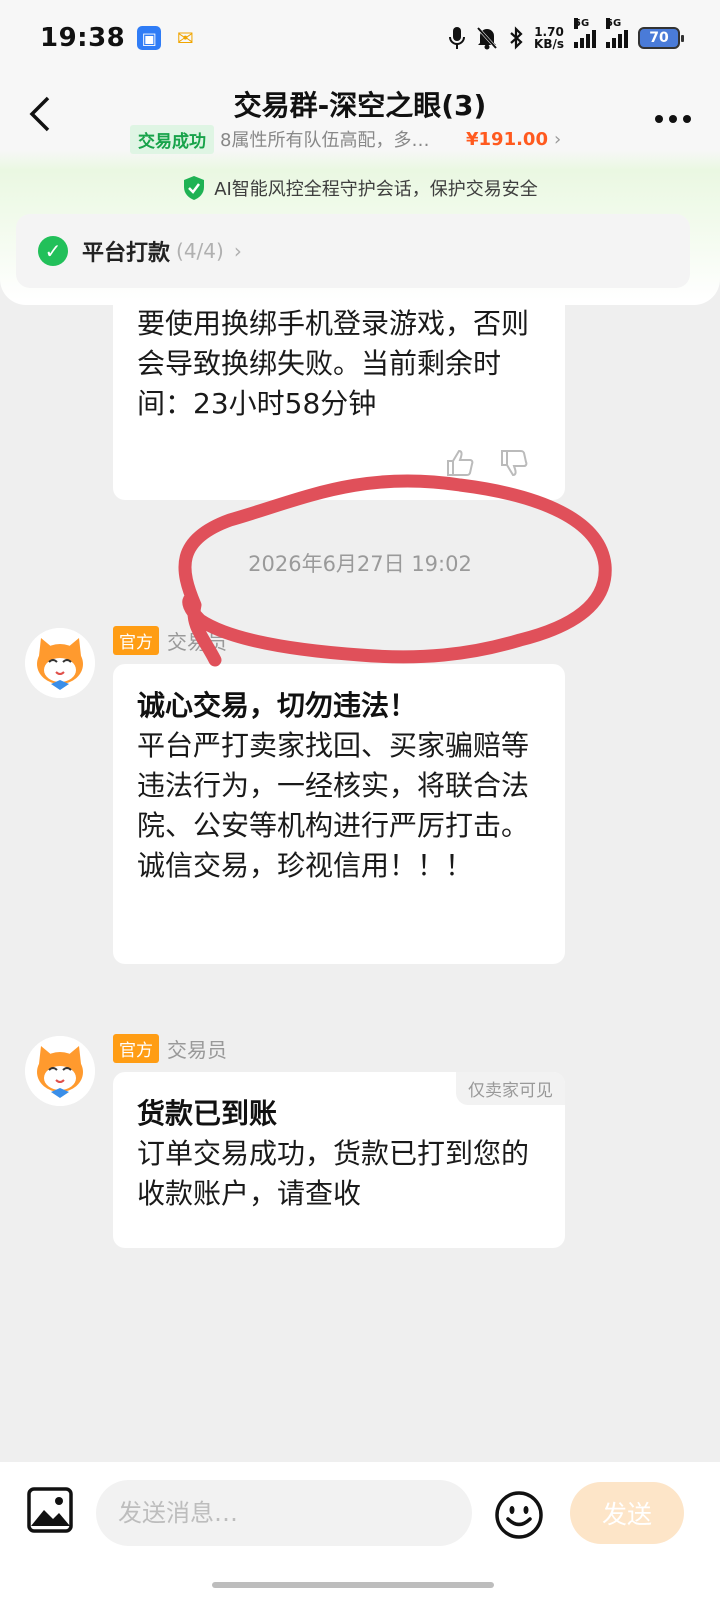 The image size is (720, 1600). Describe the element at coordinates (360, 564) in the screenshot. I see `message-timestamp: 2026年6月27日 19:02` at that location.